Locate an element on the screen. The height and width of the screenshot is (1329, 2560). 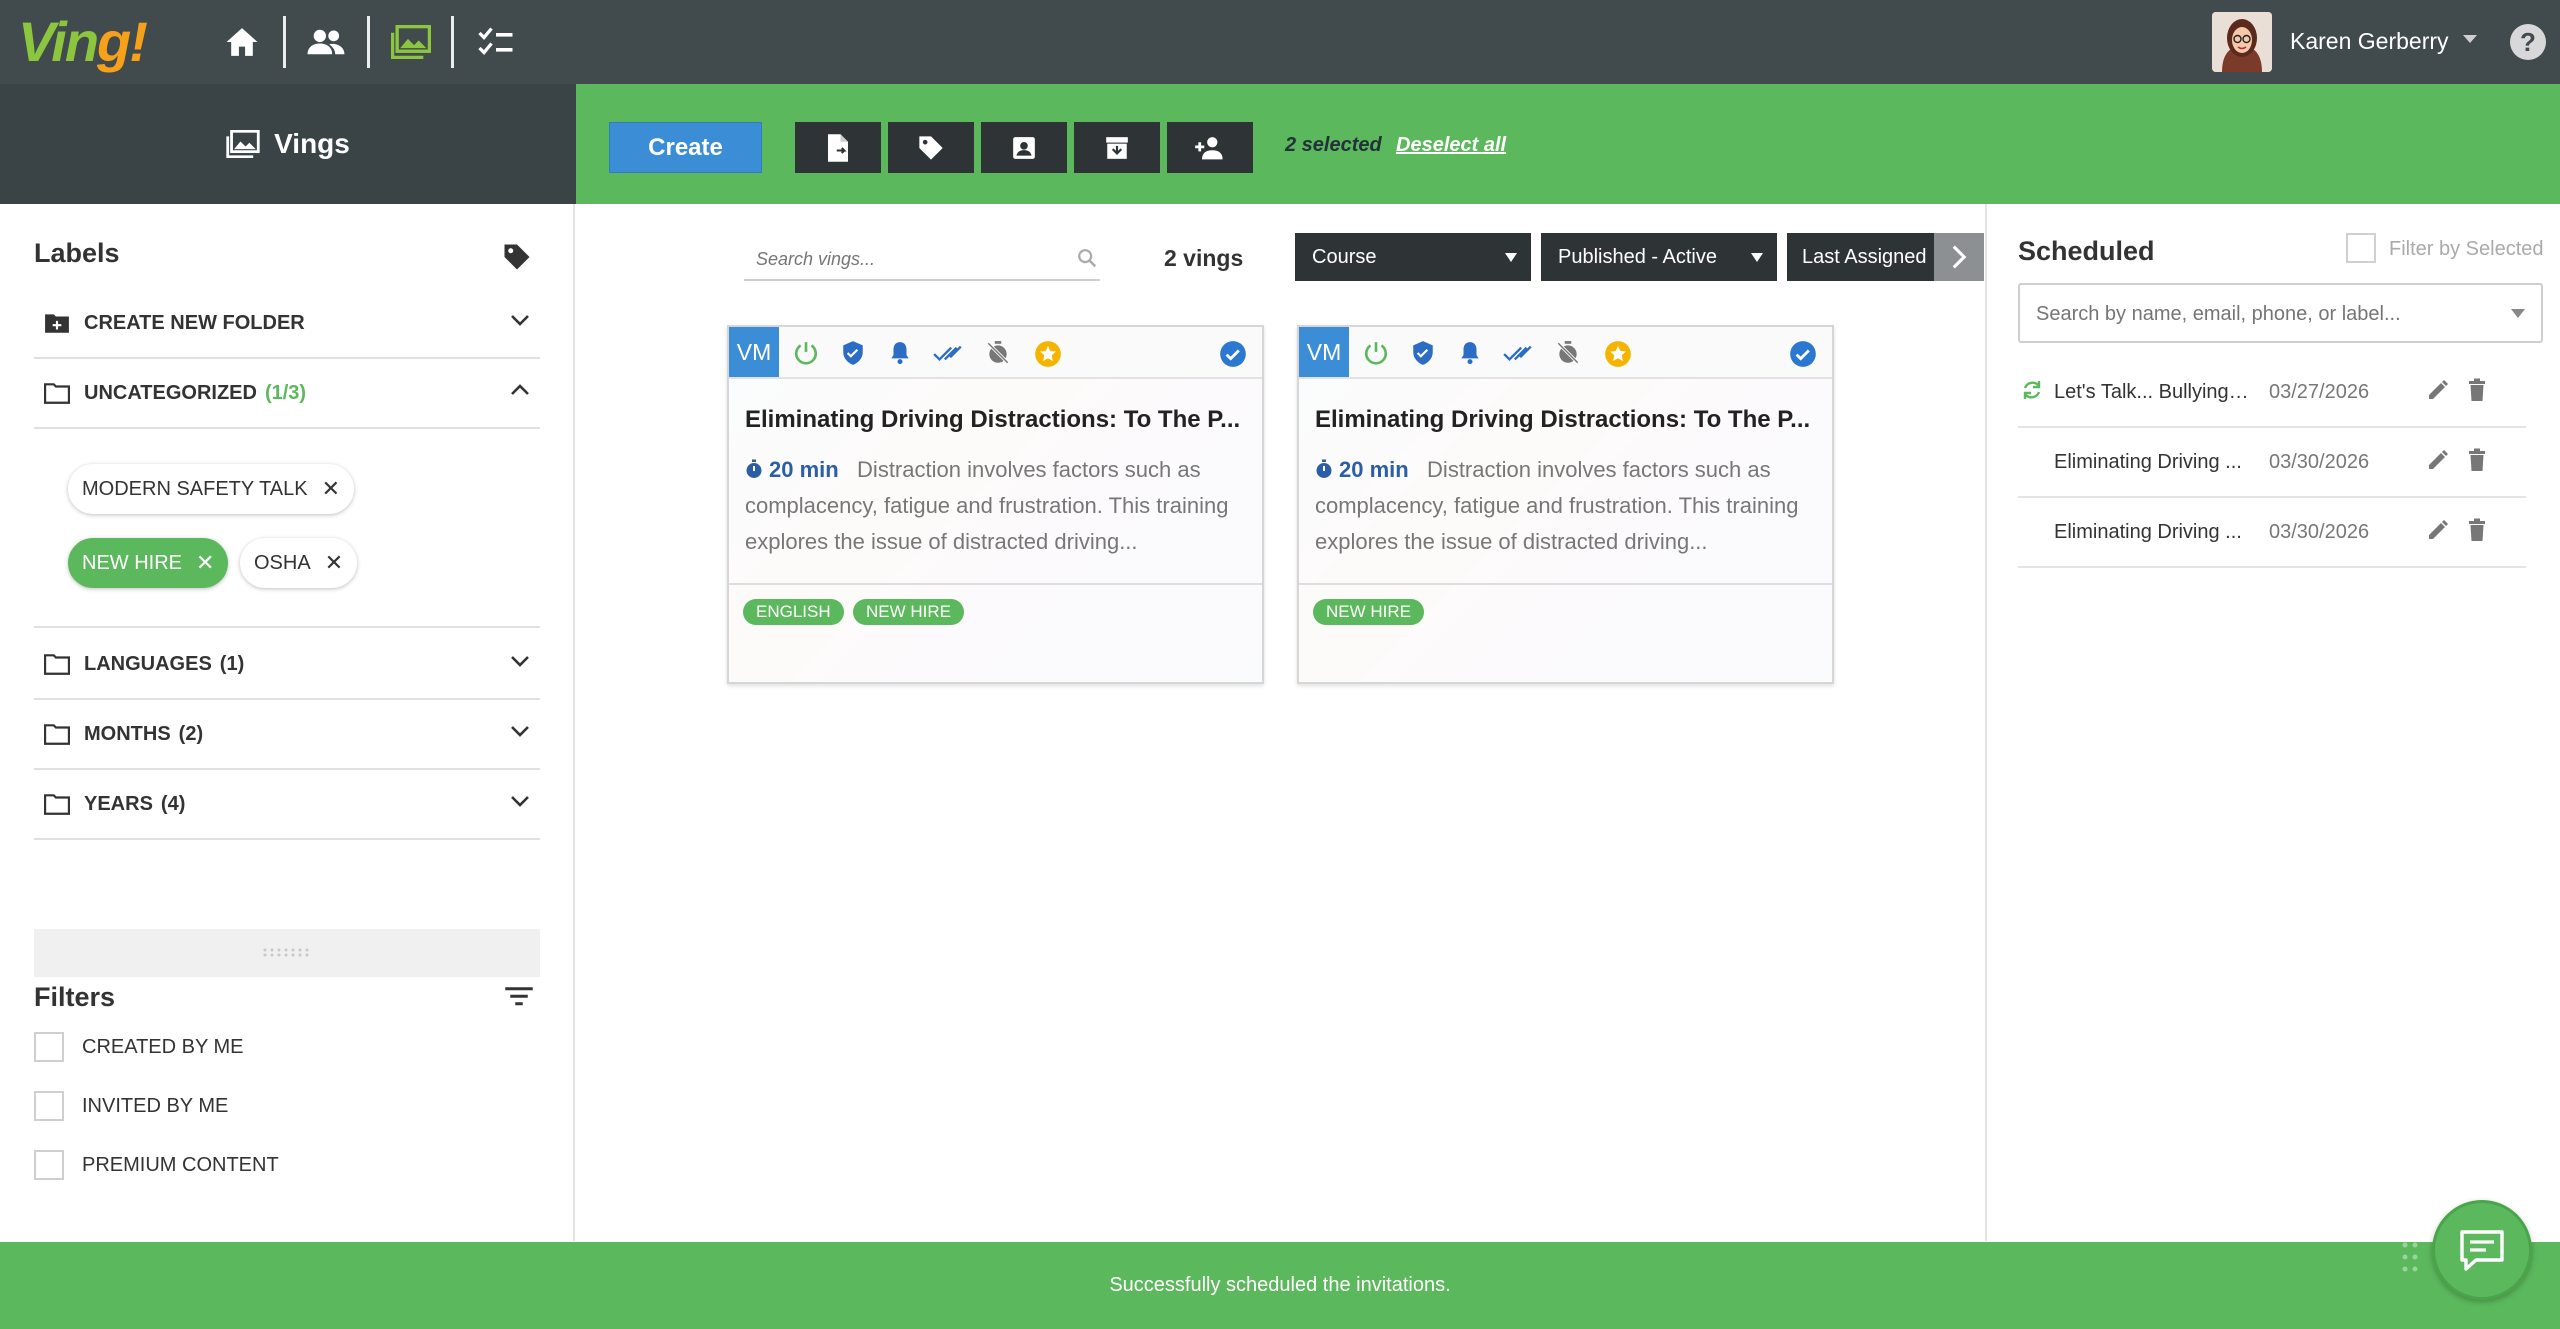
card-tag: ENGLISH is located at coordinates (793, 612).